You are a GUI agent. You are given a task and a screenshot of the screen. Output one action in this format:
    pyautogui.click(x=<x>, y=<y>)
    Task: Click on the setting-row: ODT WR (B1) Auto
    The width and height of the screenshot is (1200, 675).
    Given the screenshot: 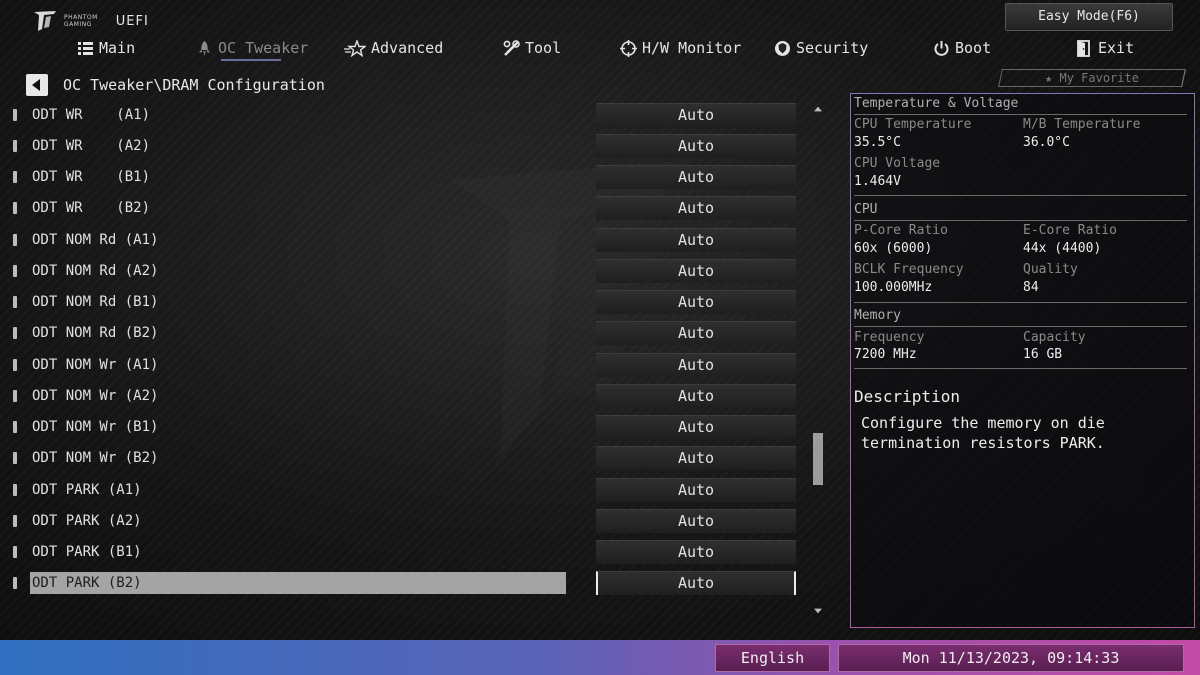 What is the action you would take?
    pyautogui.click(x=415, y=177)
    